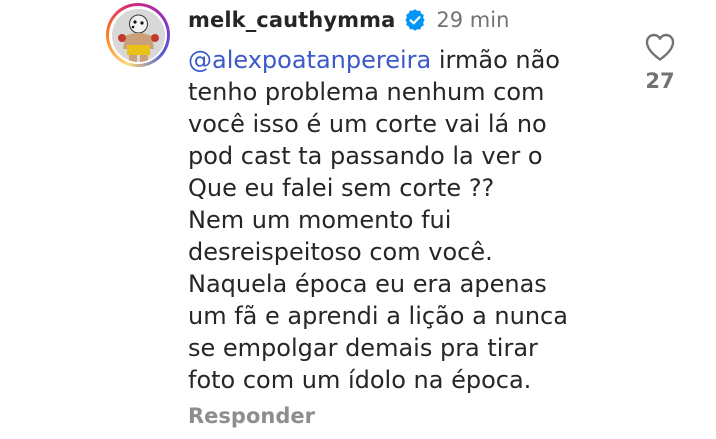  I want to click on avatar-image, so click(138, 35).